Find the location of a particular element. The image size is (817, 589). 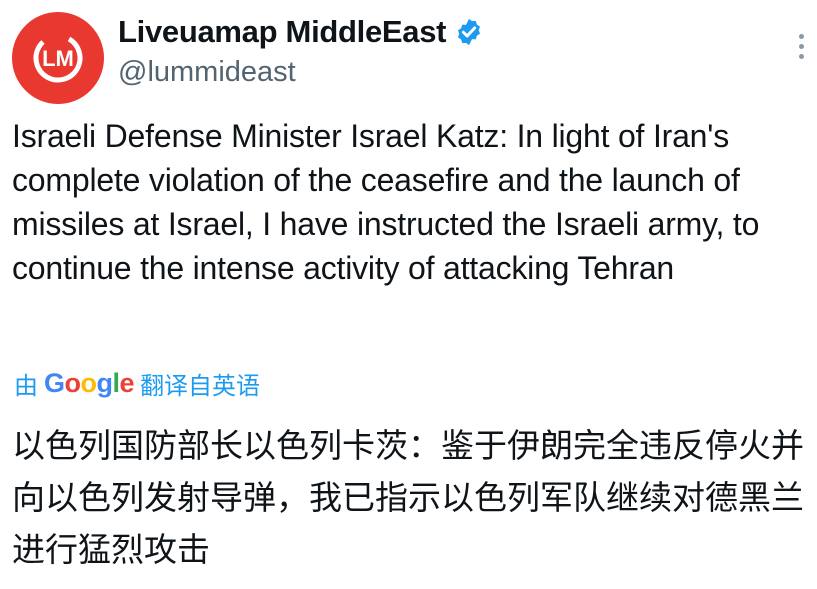

liveuamap-logo-icon: LM is located at coordinates (58, 58).